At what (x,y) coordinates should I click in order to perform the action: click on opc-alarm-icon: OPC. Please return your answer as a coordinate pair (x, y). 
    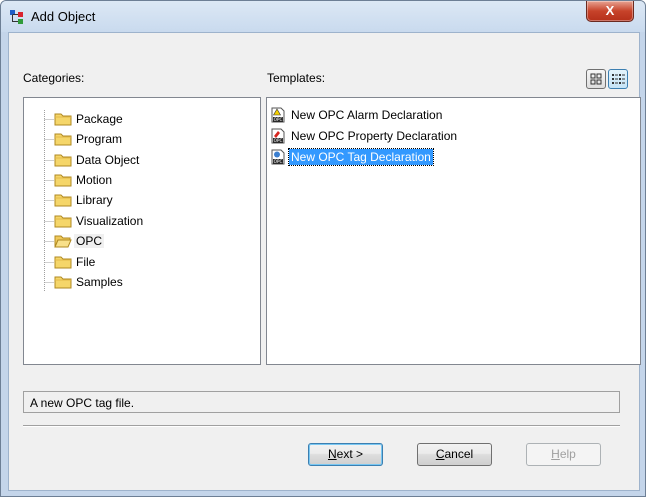
    Looking at the image, I should click on (278, 115).